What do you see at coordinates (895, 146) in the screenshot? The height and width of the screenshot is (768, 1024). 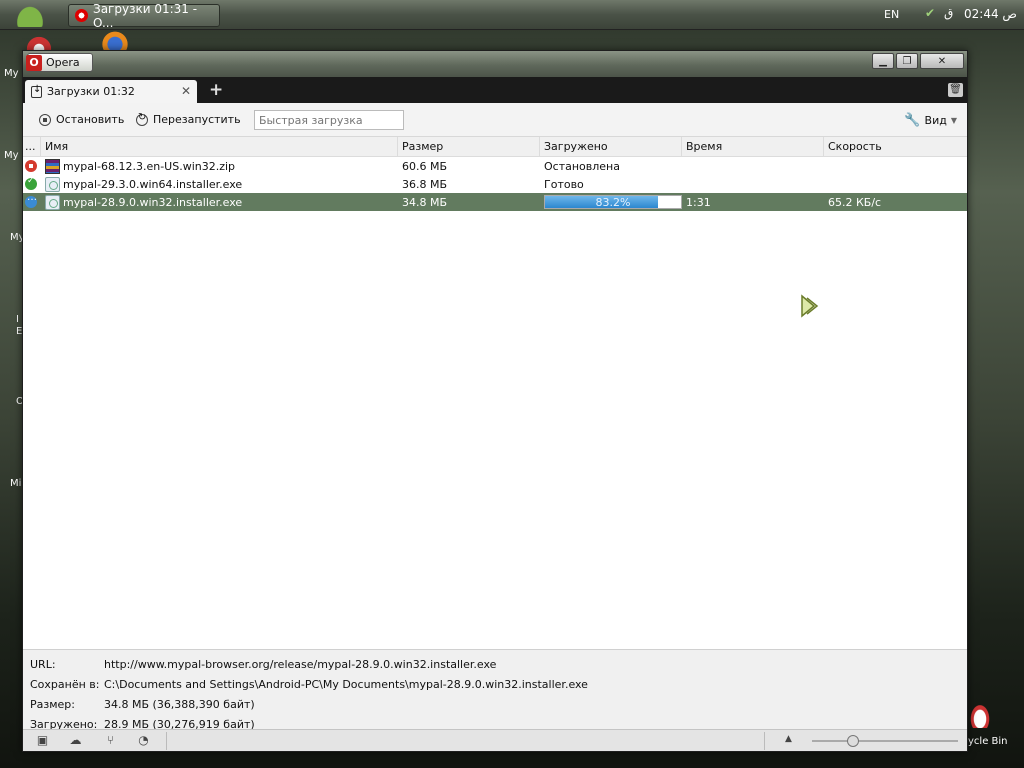 I see `column-header-speed: Скорость` at bounding box center [895, 146].